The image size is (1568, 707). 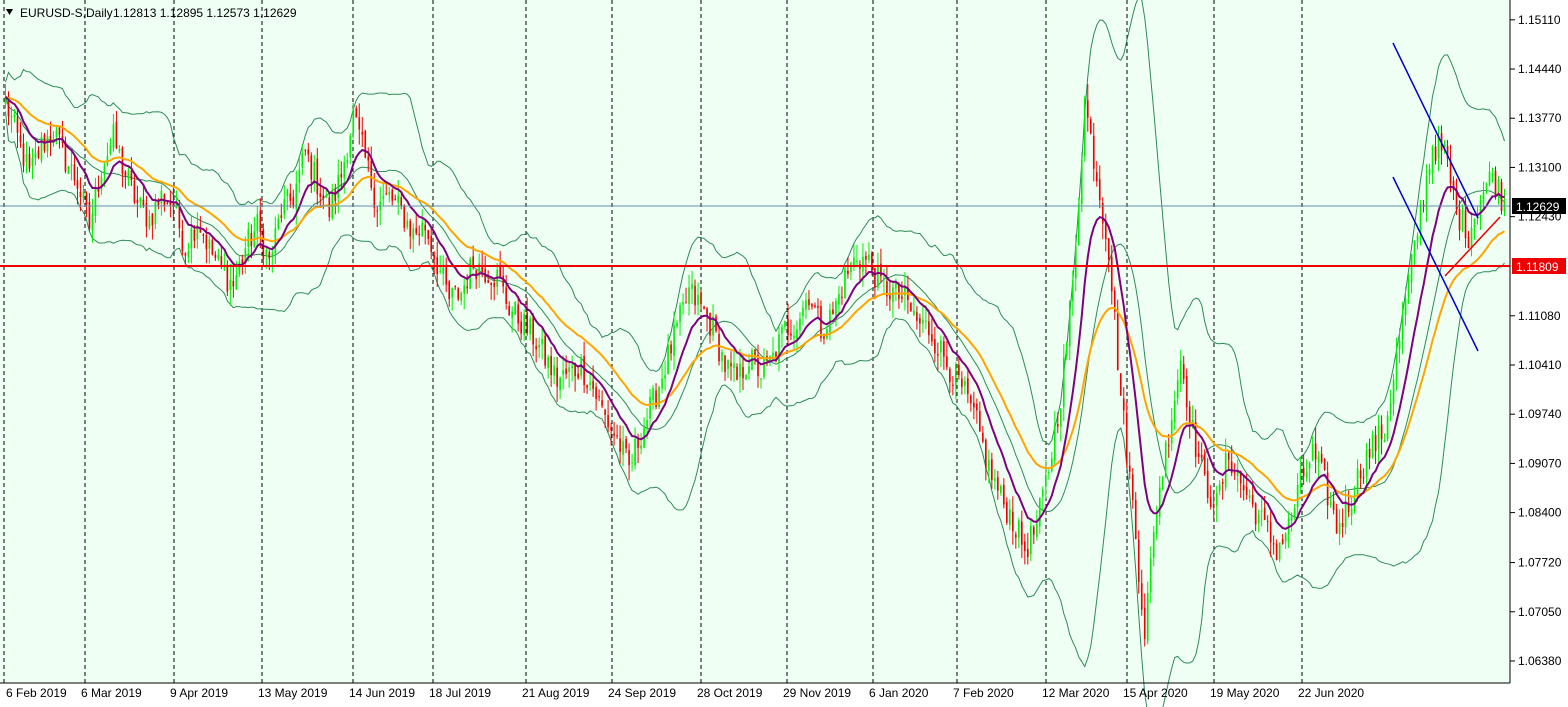 I want to click on price-scale-background, so click(x=1539, y=353).